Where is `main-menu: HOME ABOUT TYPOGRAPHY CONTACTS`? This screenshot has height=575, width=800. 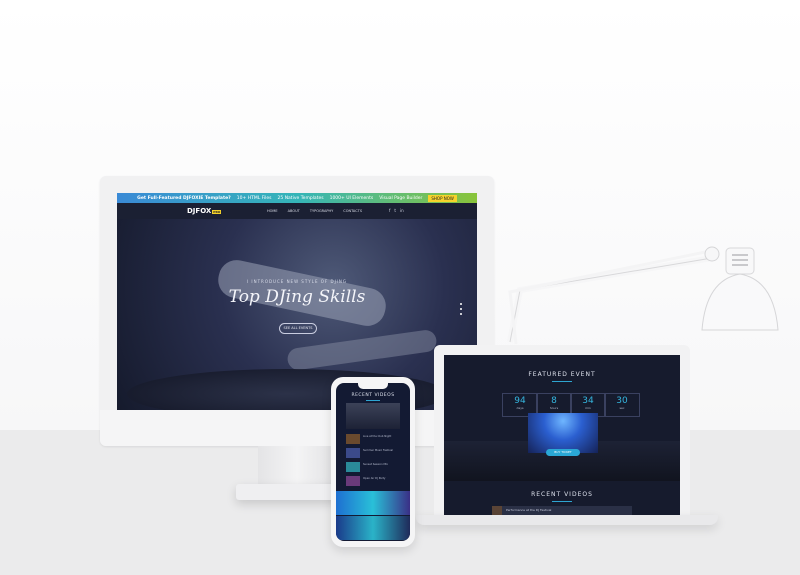
main-menu: HOME ABOUT TYPOGRAPHY CONTACTS is located at coordinates (314, 211).